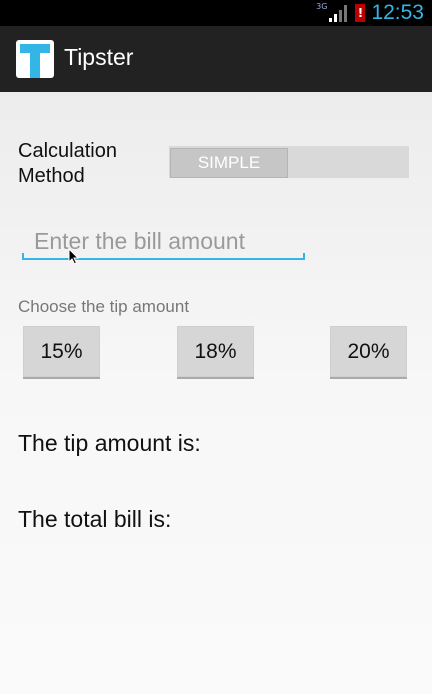 The height and width of the screenshot is (694, 432). I want to click on signal-icon, so click(338, 13).